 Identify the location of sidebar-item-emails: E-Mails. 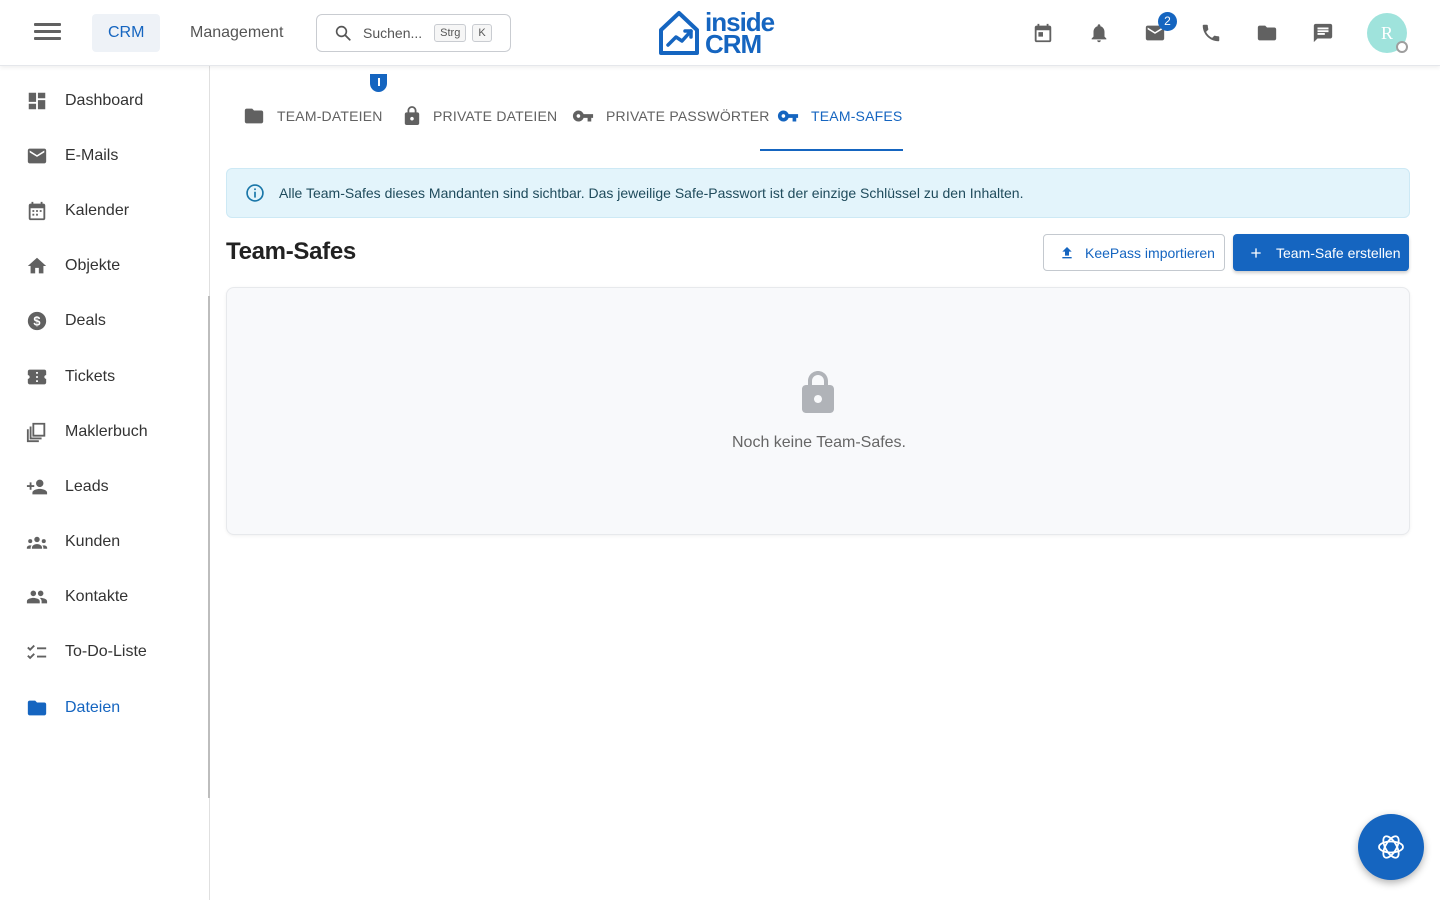
(104, 156).